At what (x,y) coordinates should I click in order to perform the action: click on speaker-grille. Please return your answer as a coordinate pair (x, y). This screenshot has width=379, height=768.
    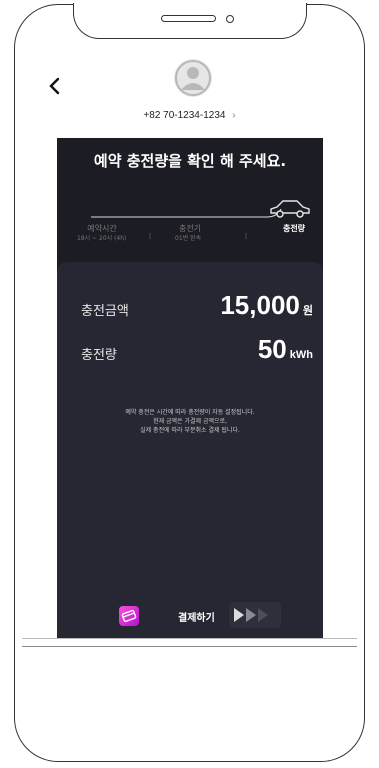
    Looking at the image, I should click on (188, 18).